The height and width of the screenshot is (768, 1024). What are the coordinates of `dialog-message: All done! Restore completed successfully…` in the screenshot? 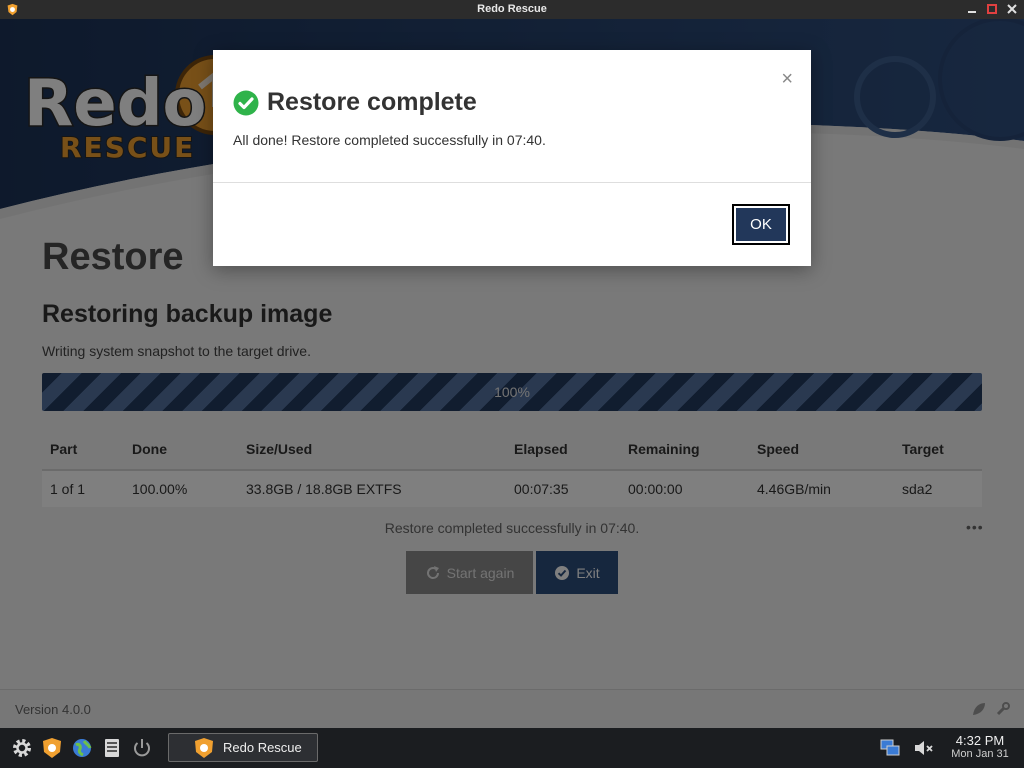 It's located at (389, 140).